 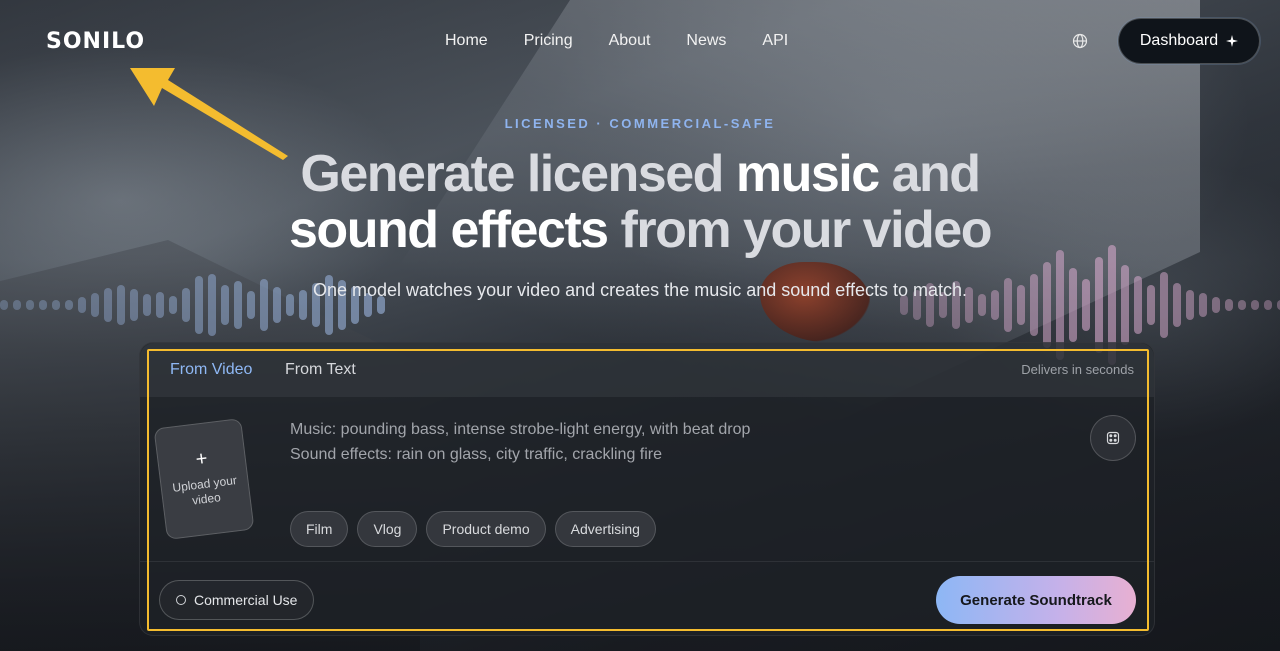 What do you see at coordinates (929, 174) in the screenshot?
I see `headline-part: and` at bounding box center [929, 174].